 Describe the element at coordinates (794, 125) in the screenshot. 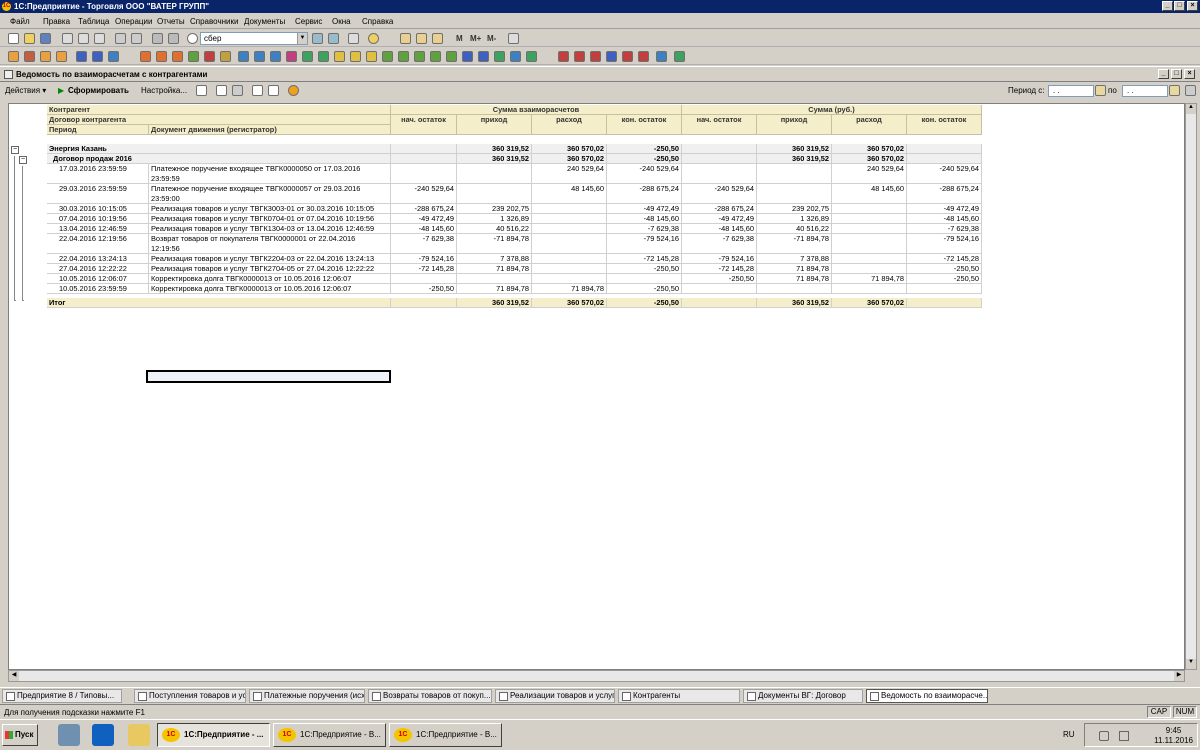

I see `header-col: приход` at that location.